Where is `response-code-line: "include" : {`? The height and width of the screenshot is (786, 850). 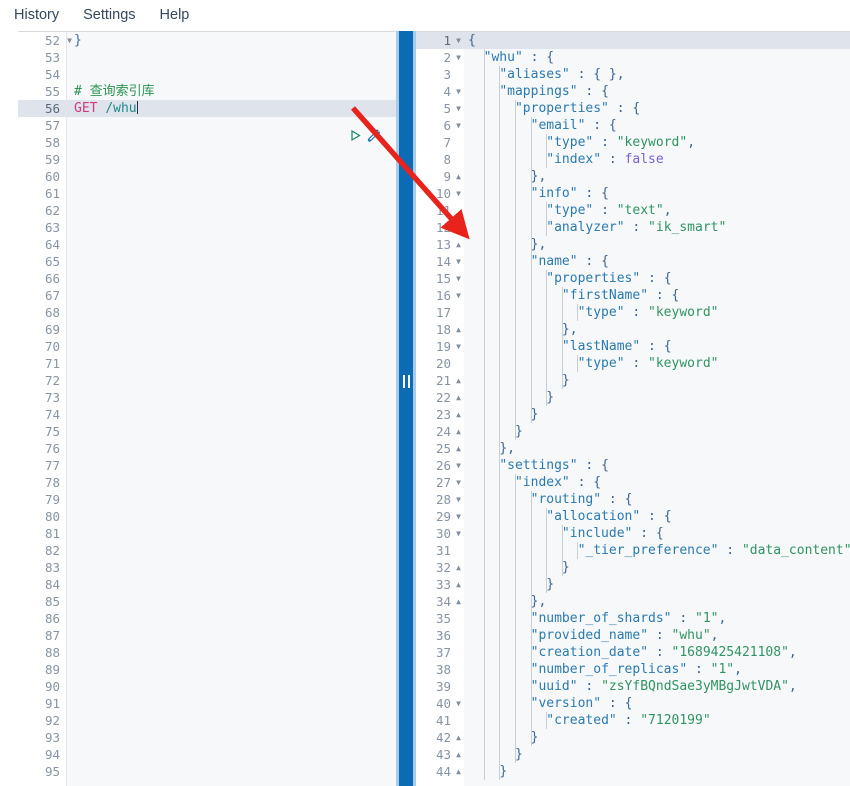 response-code-line: "include" : { is located at coordinates (657, 533).